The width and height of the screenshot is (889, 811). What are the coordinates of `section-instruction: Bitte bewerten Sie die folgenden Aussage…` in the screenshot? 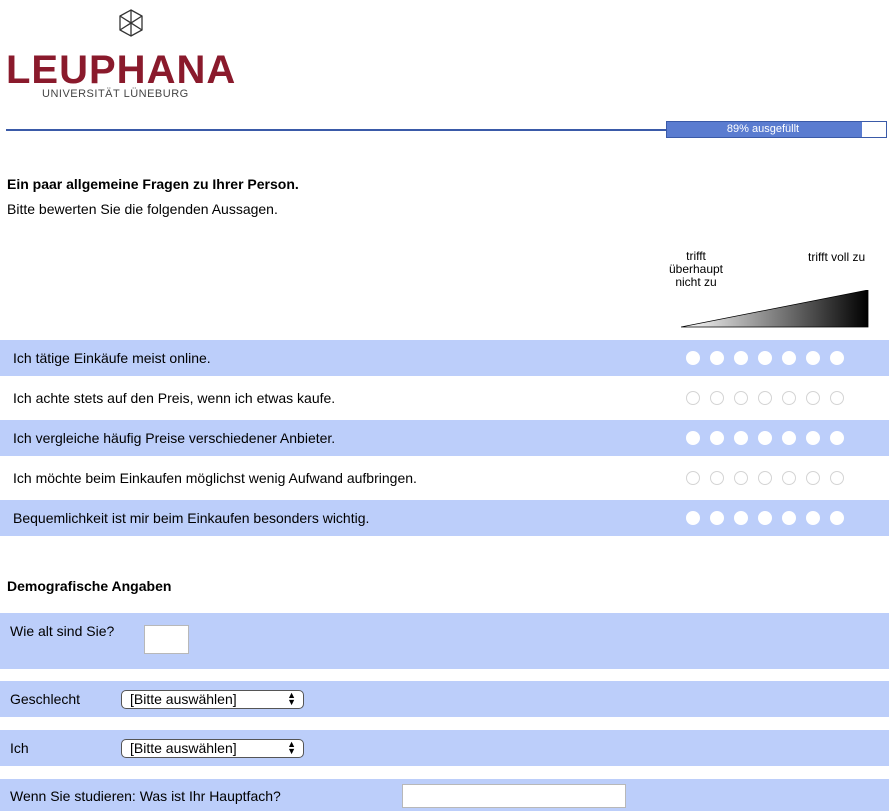 It's located at (142, 209).